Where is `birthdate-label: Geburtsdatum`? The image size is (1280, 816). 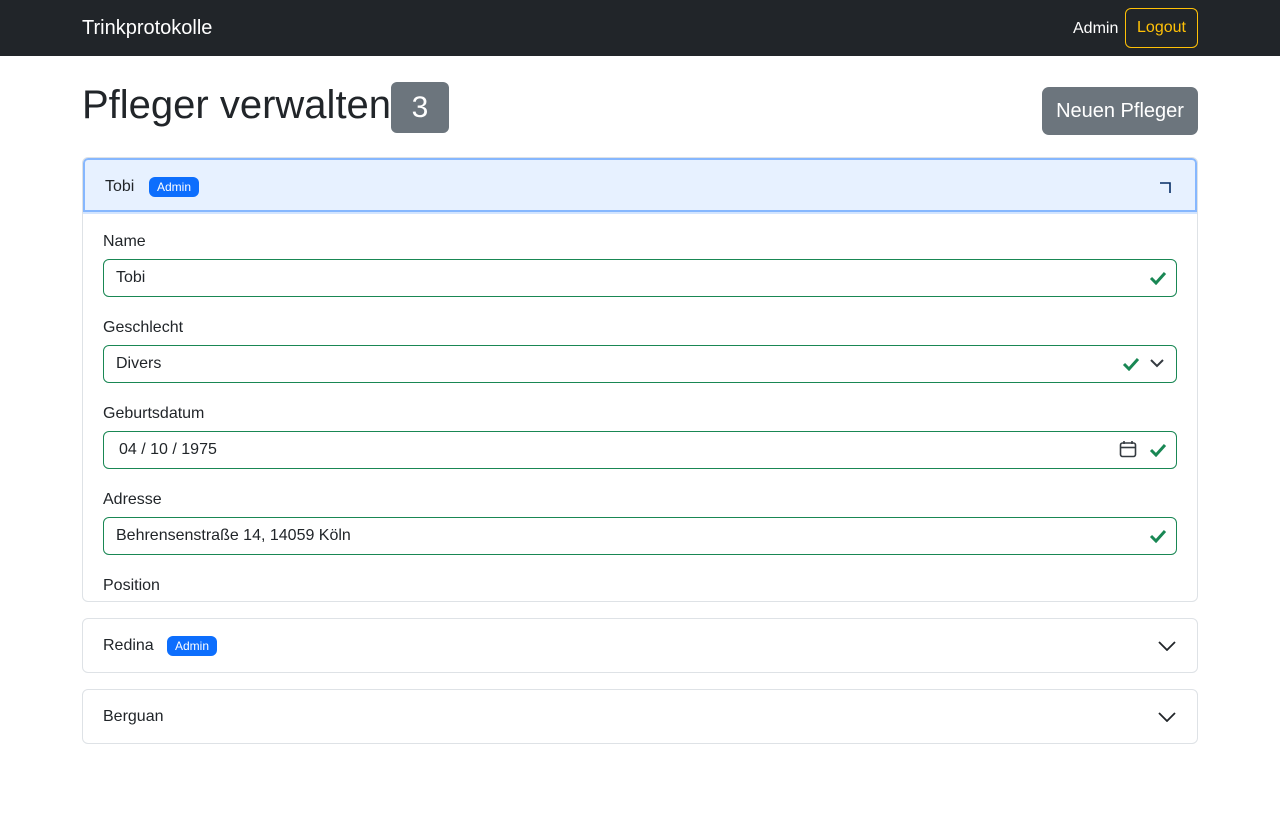
birthdate-label: Geburtsdatum is located at coordinates (154, 413).